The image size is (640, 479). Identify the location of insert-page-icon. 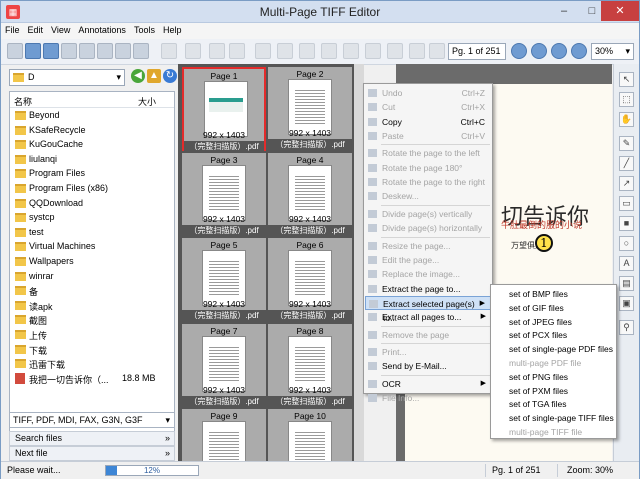
(263, 51).